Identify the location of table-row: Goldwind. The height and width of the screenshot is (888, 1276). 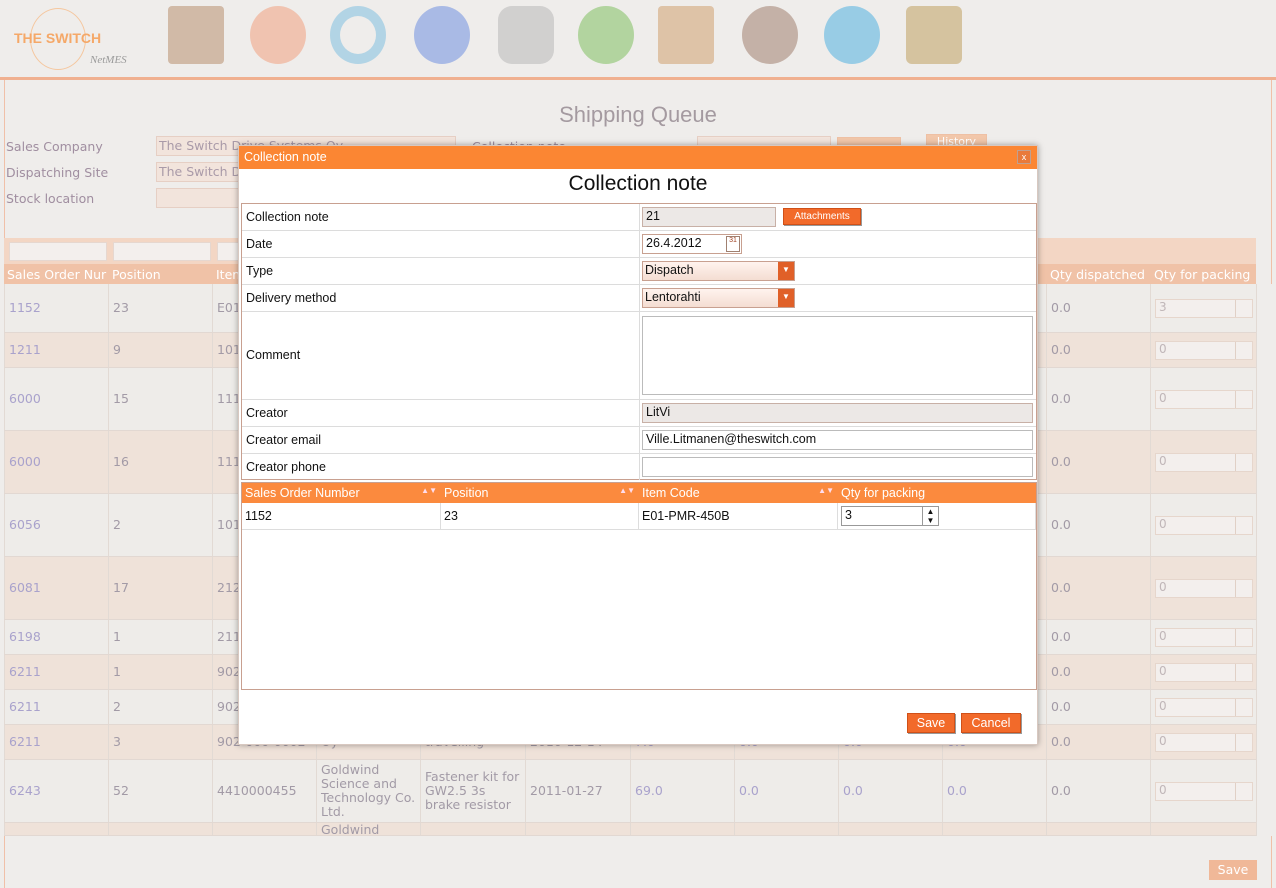
(630, 830).